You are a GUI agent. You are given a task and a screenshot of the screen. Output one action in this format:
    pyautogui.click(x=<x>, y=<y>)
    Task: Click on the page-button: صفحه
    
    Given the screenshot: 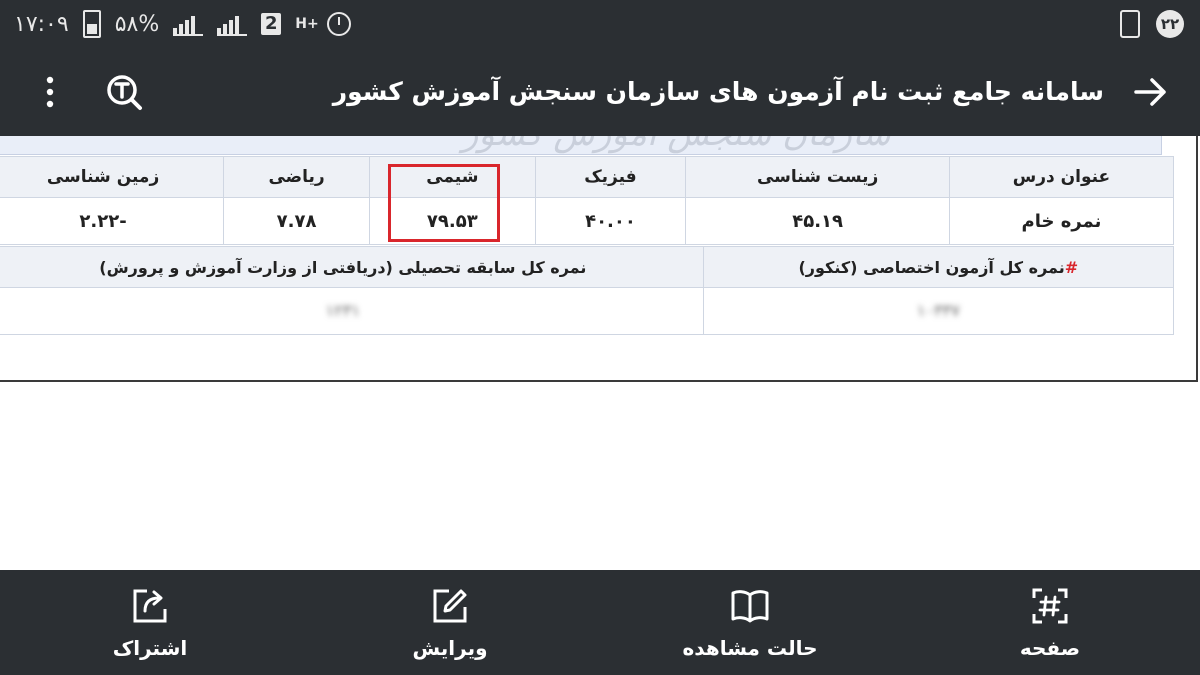 What is the action you would take?
    pyautogui.click(x=1050, y=624)
    